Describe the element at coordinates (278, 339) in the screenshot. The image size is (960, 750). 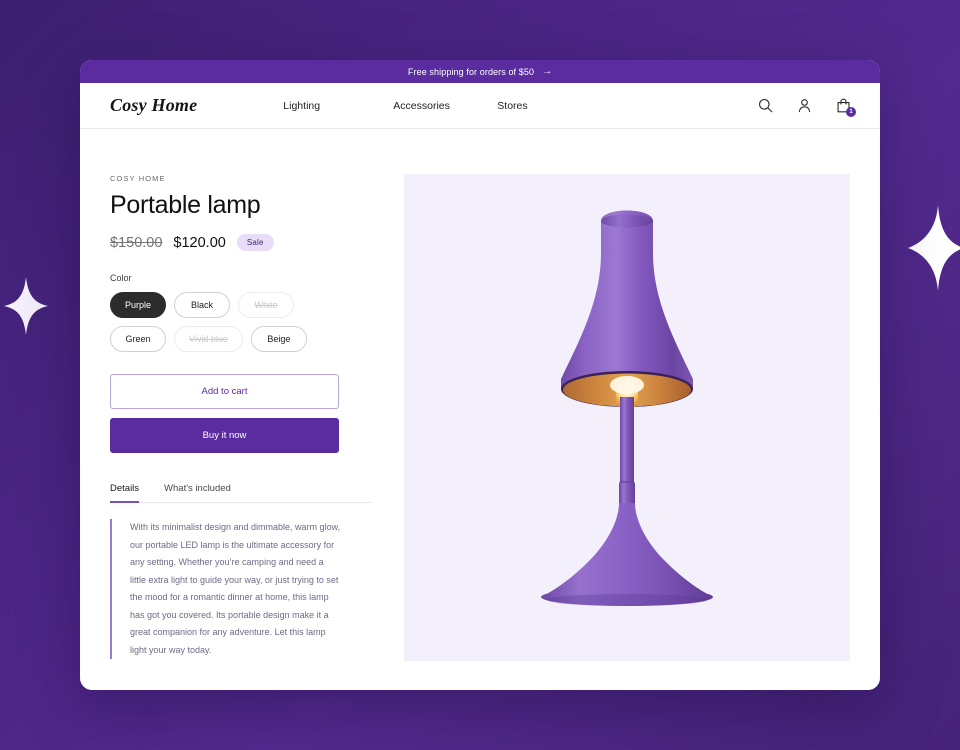
I see `color-swatch-beige: Beige` at that location.